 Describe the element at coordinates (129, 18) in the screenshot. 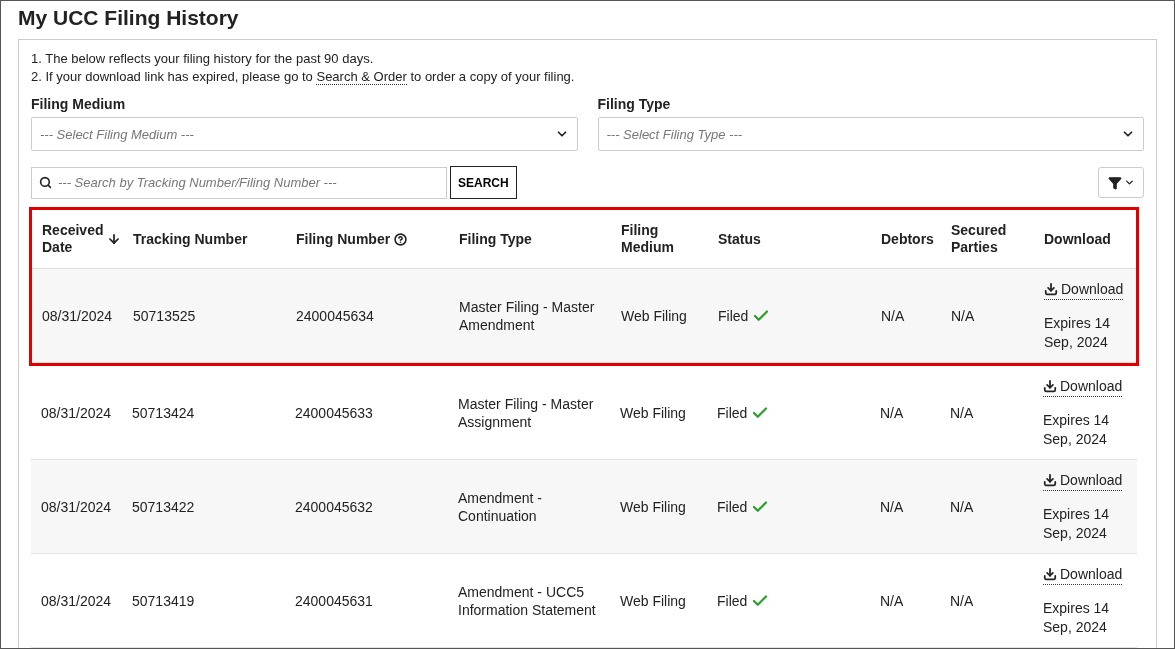

I see `page-title: My UCC Filing History` at that location.